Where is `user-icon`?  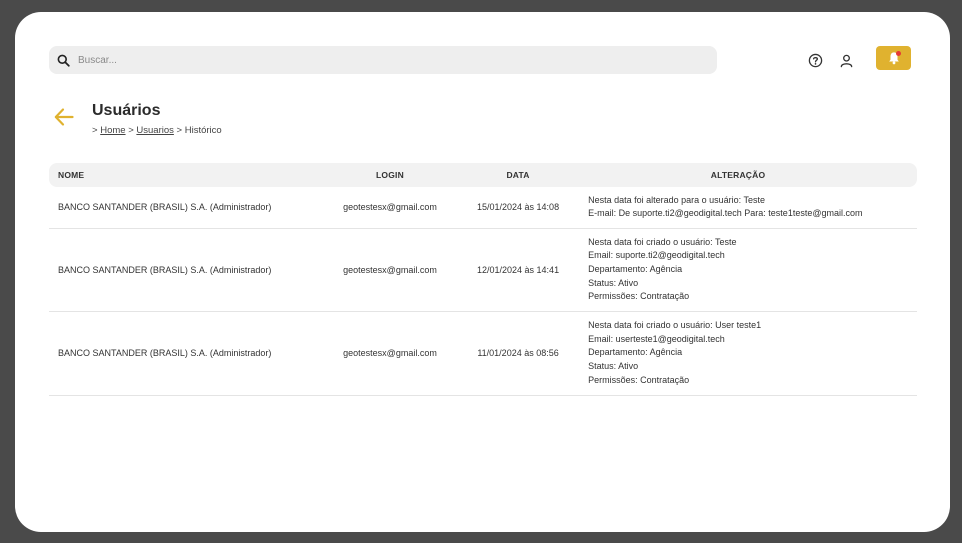
user-icon is located at coordinates (846, 60).